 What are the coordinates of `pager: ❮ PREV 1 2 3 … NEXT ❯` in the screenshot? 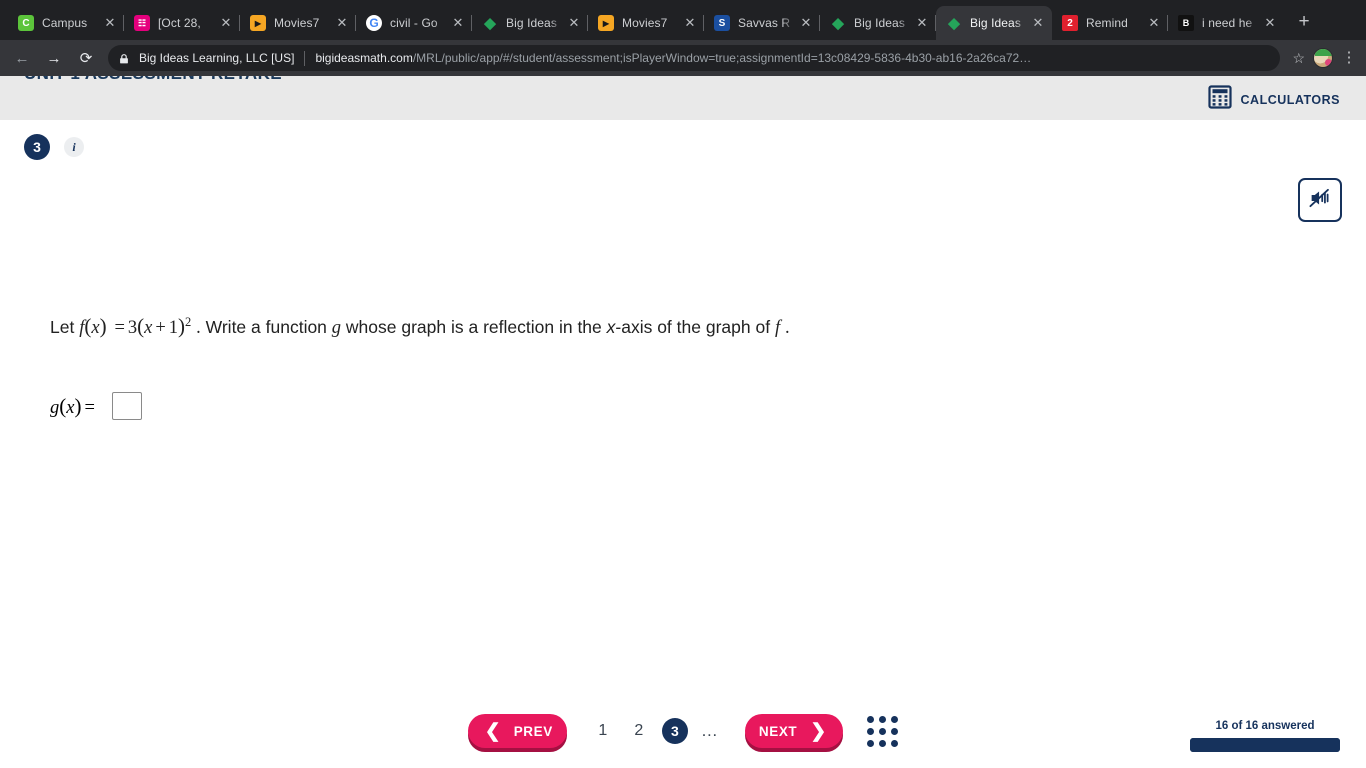 It's located at (683, 731).